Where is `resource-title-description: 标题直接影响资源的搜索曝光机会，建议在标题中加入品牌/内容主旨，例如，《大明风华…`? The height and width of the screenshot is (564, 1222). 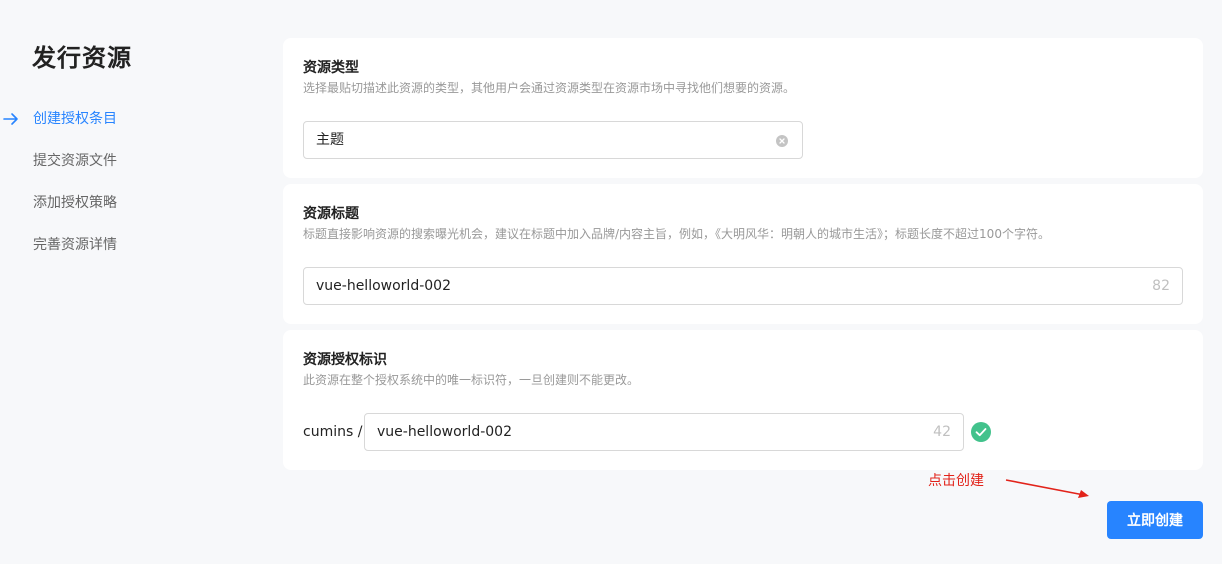 resource-title-description: 标题直接影响资源的搜索曝光机会，建议在标题中加入品牌/内容主旨，例如，《大明风华… is located at coordinates (676, 234).